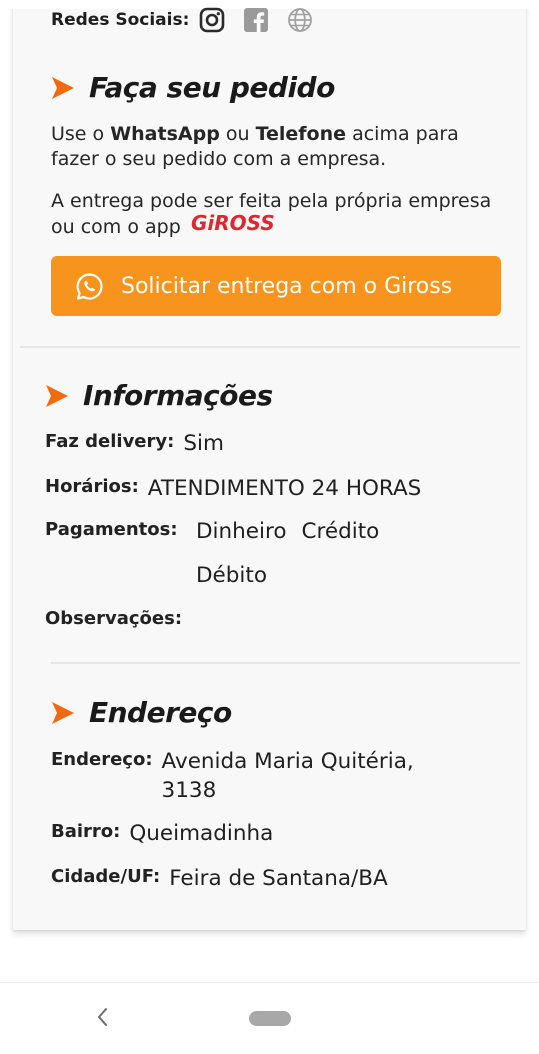 This screenshot has height=1054, width=539. Describe the element at coordinates (110, 441) in the screenshot. I see `delivery-label: Faz delivery:` at that location.